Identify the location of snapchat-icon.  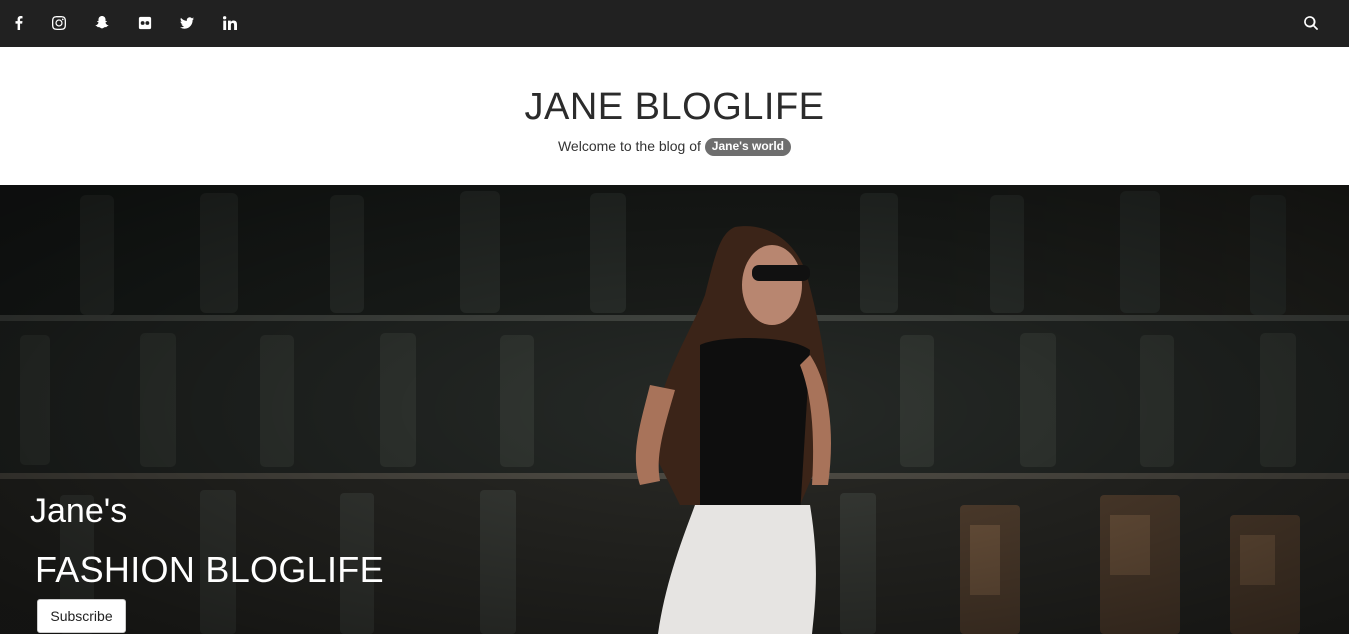
(102, 23).